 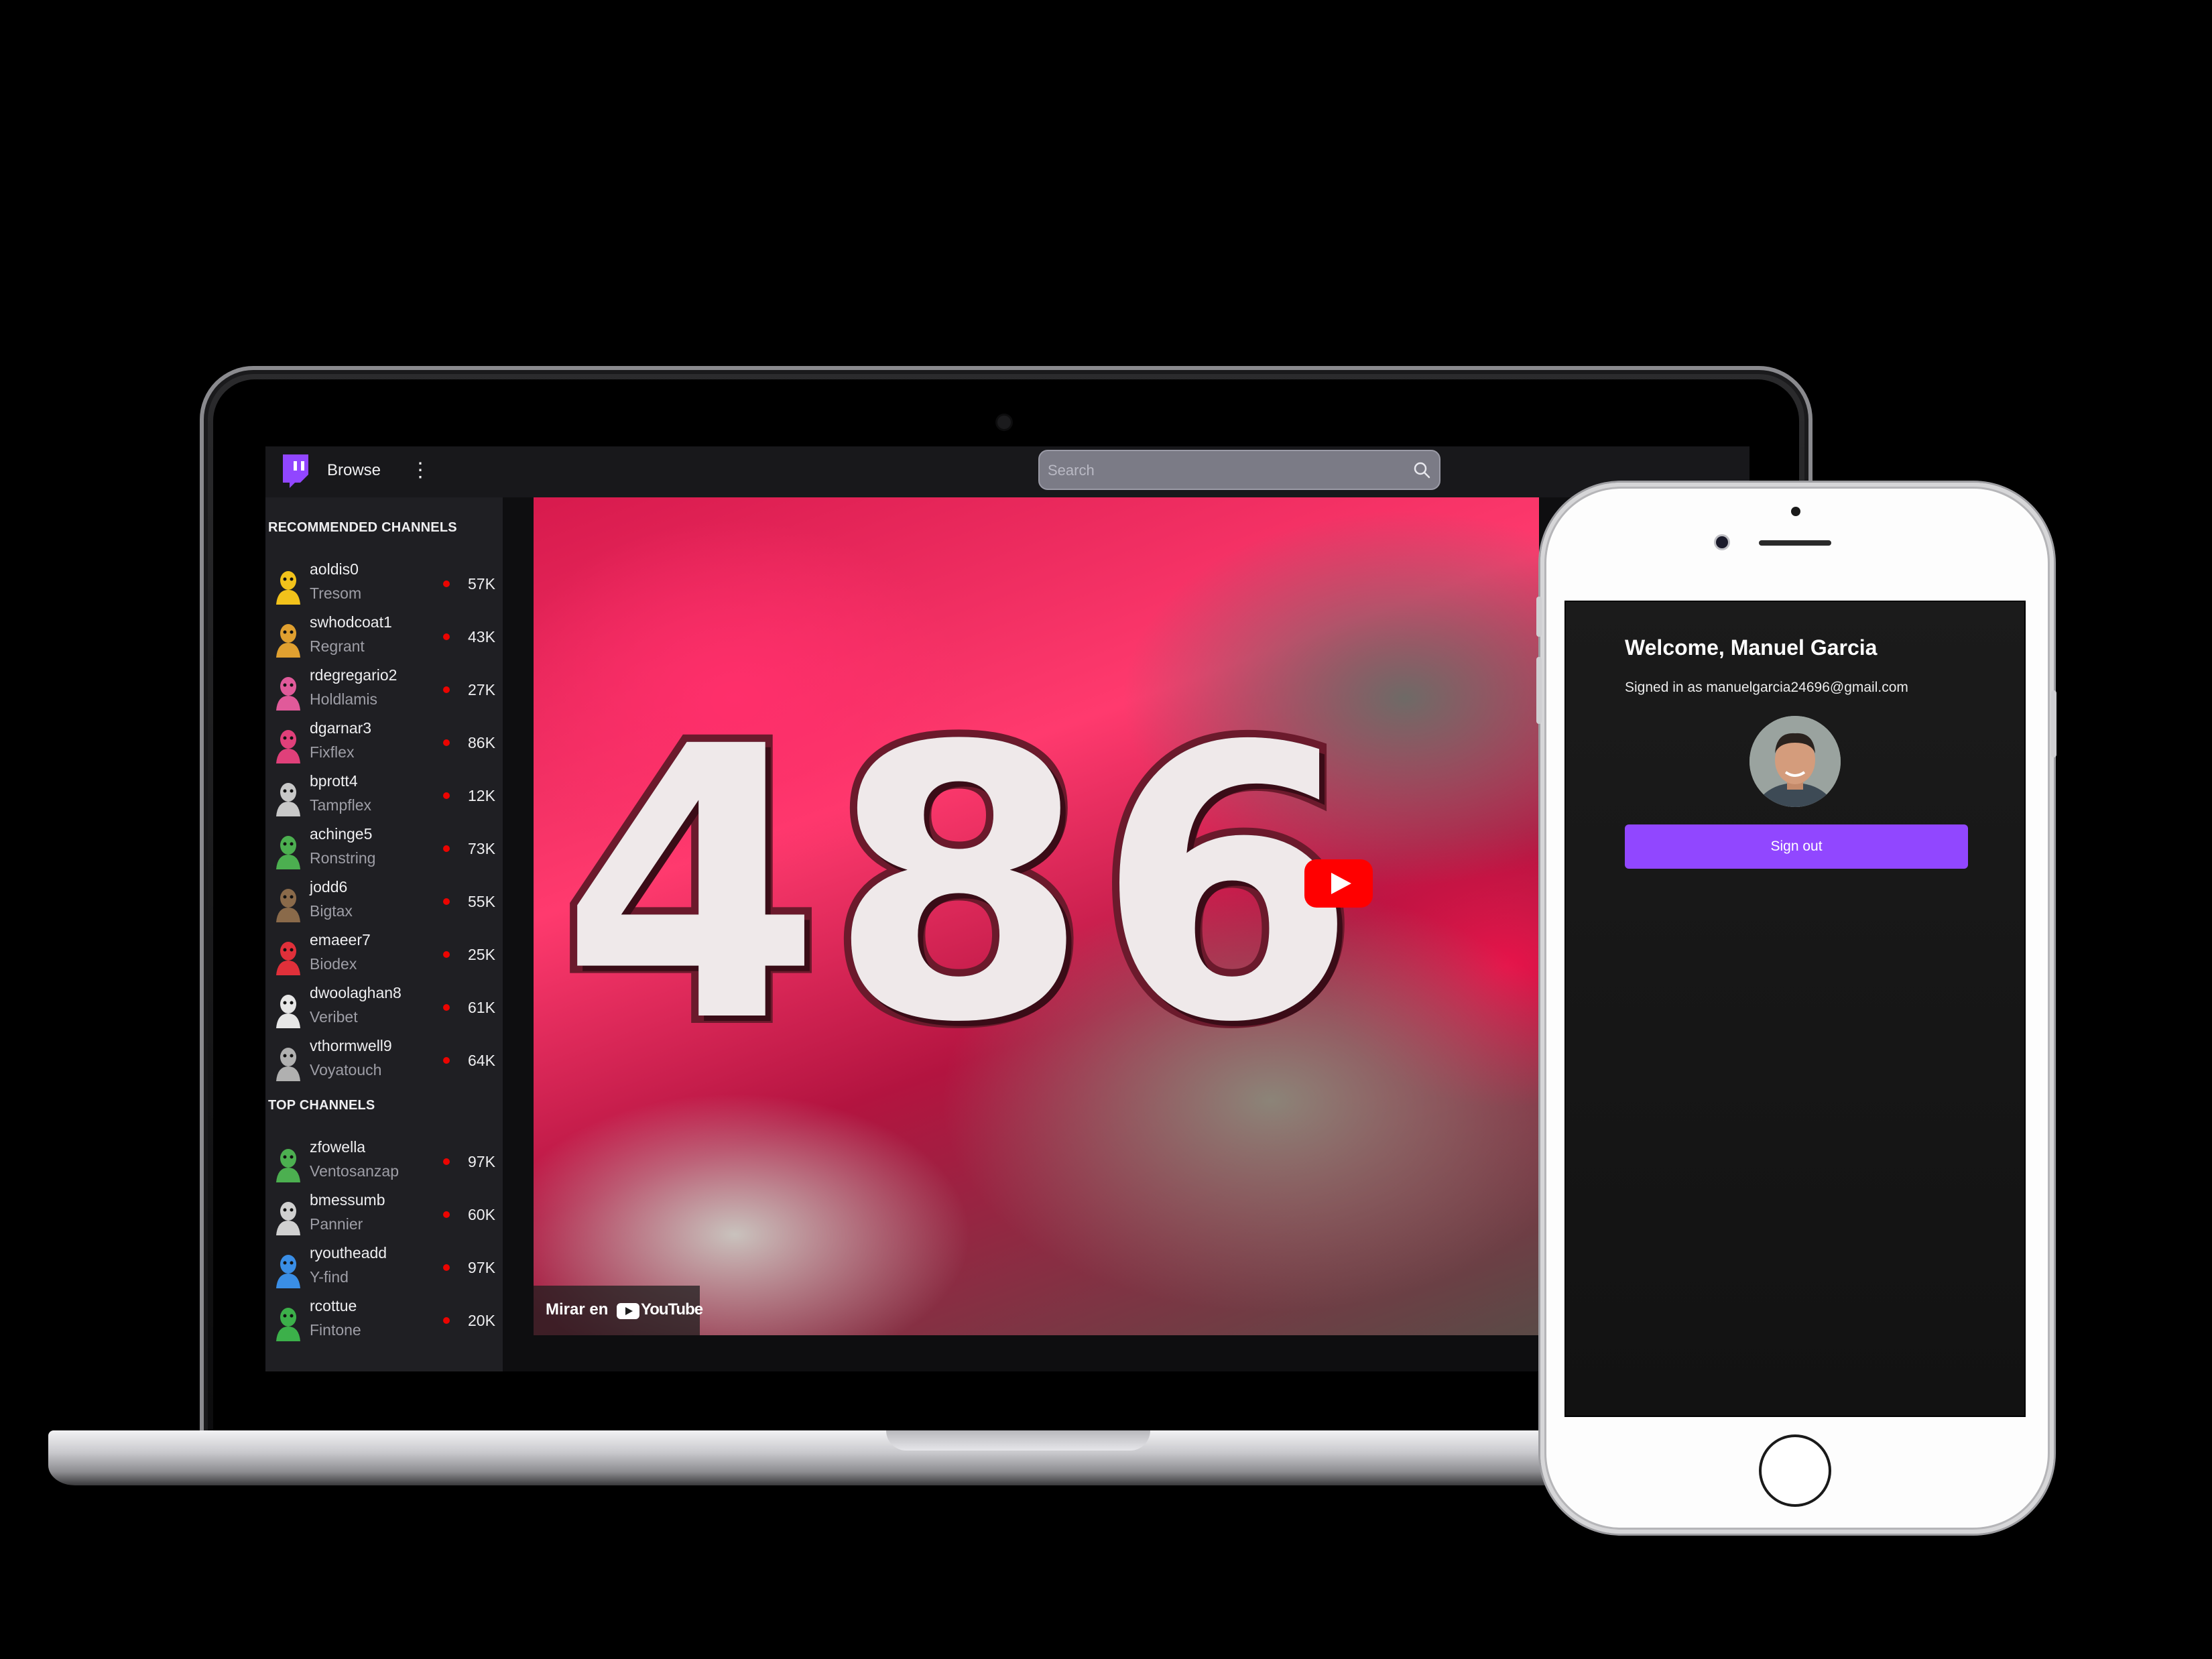 I want to click on channel-game: Fintone, so click(x=335, y=1330).